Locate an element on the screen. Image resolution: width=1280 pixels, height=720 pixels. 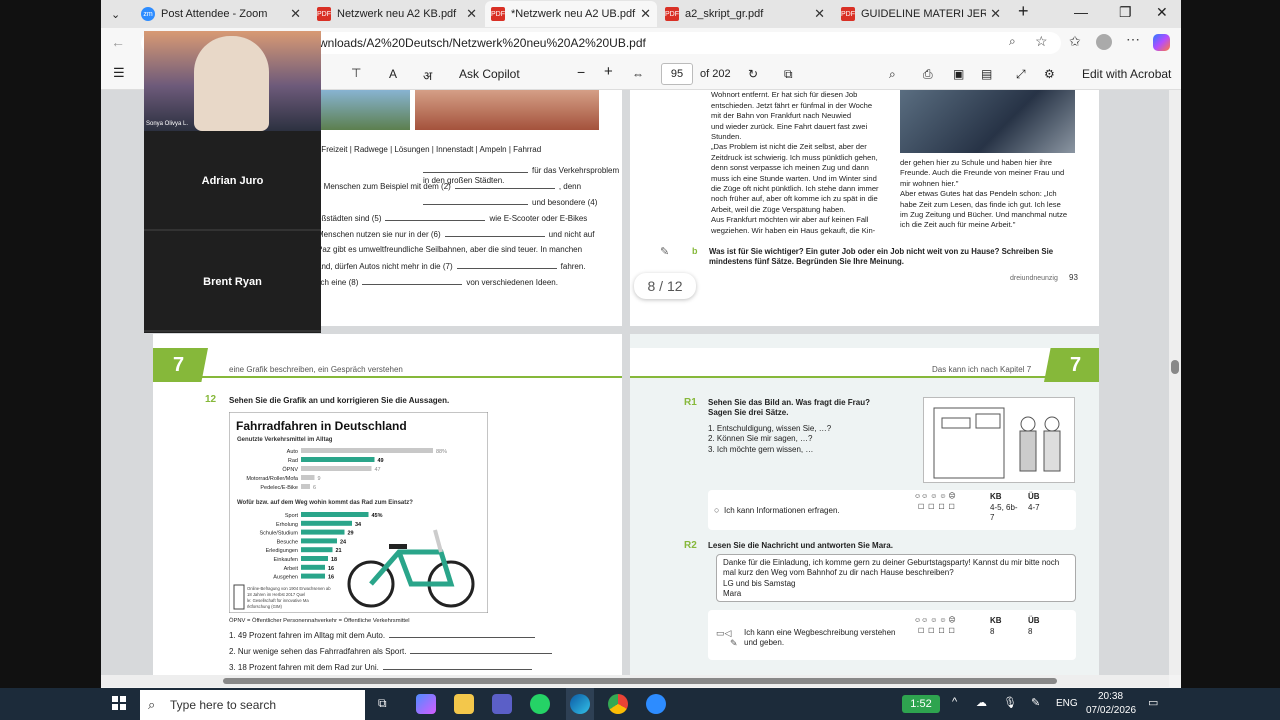
photo-commuter is located at coordinates (987, 121).